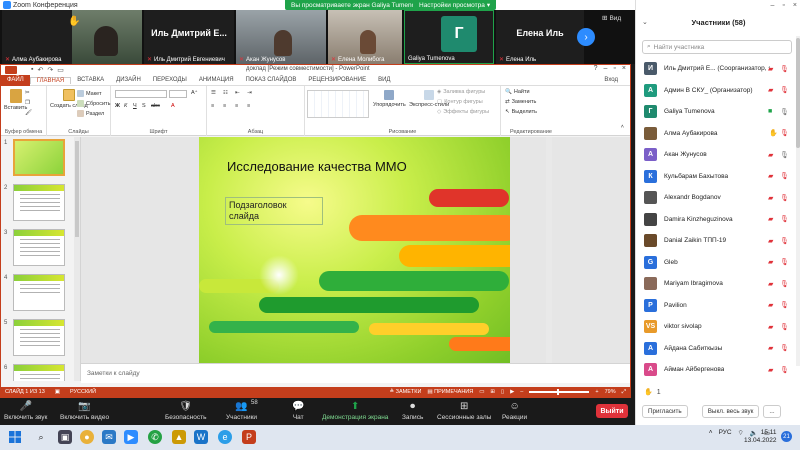 The width and height of the screenshot is (800, 450). What do you see at coordinates (716, 241) in the screenshot?
I see `participant-row: Danial Zaikin ТПП-19 ▰ 🎙` at bounding box center [716, 241].